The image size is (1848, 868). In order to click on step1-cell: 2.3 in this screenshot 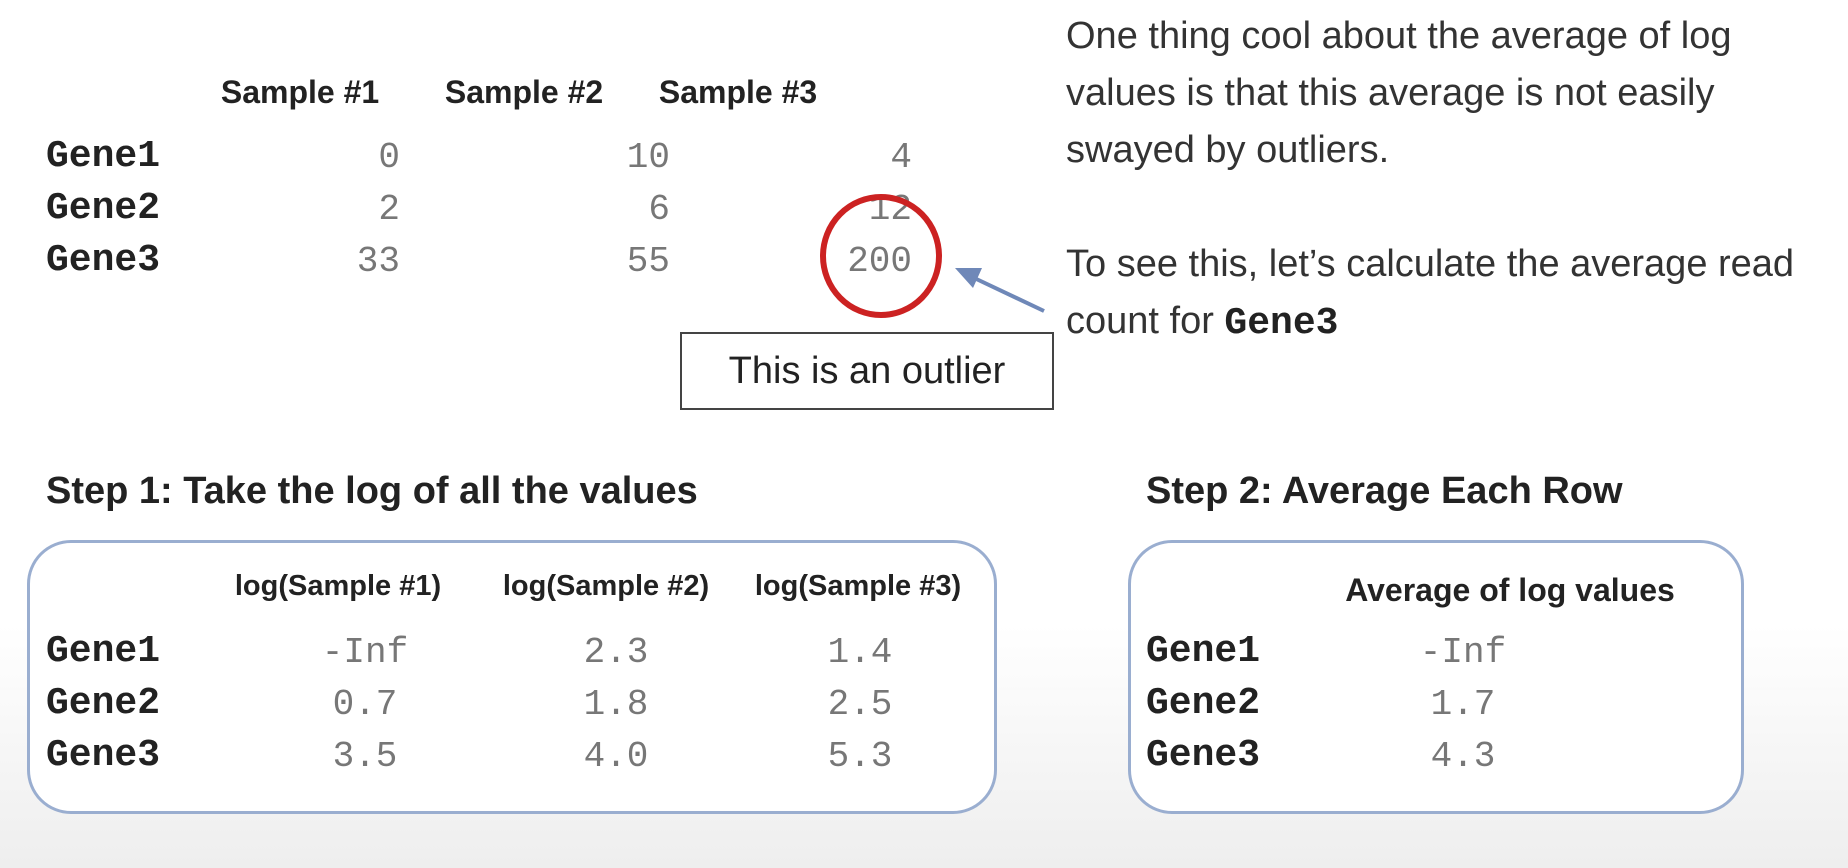, I will do `click(616, 652)`.